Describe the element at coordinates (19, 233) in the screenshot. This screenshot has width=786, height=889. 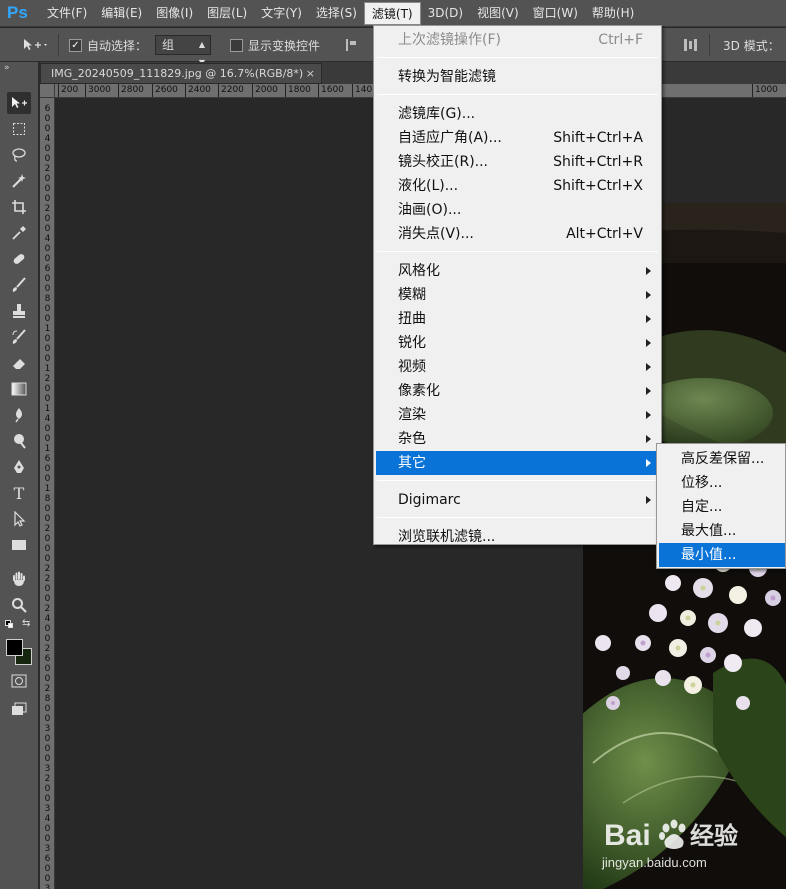
I see `eyedropper-tool` at that location.